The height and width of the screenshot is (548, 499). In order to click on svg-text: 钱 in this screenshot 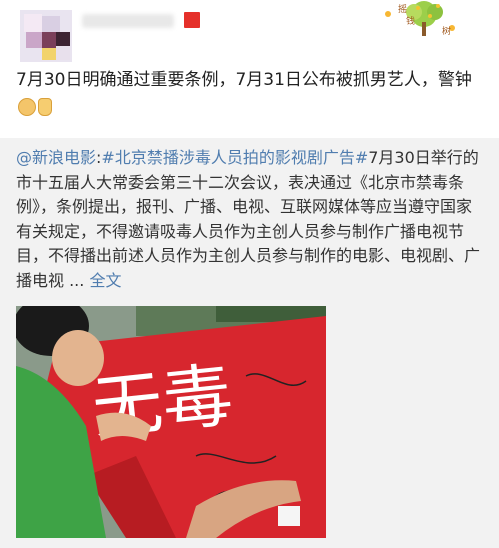, I will do `click(410, 21)`.